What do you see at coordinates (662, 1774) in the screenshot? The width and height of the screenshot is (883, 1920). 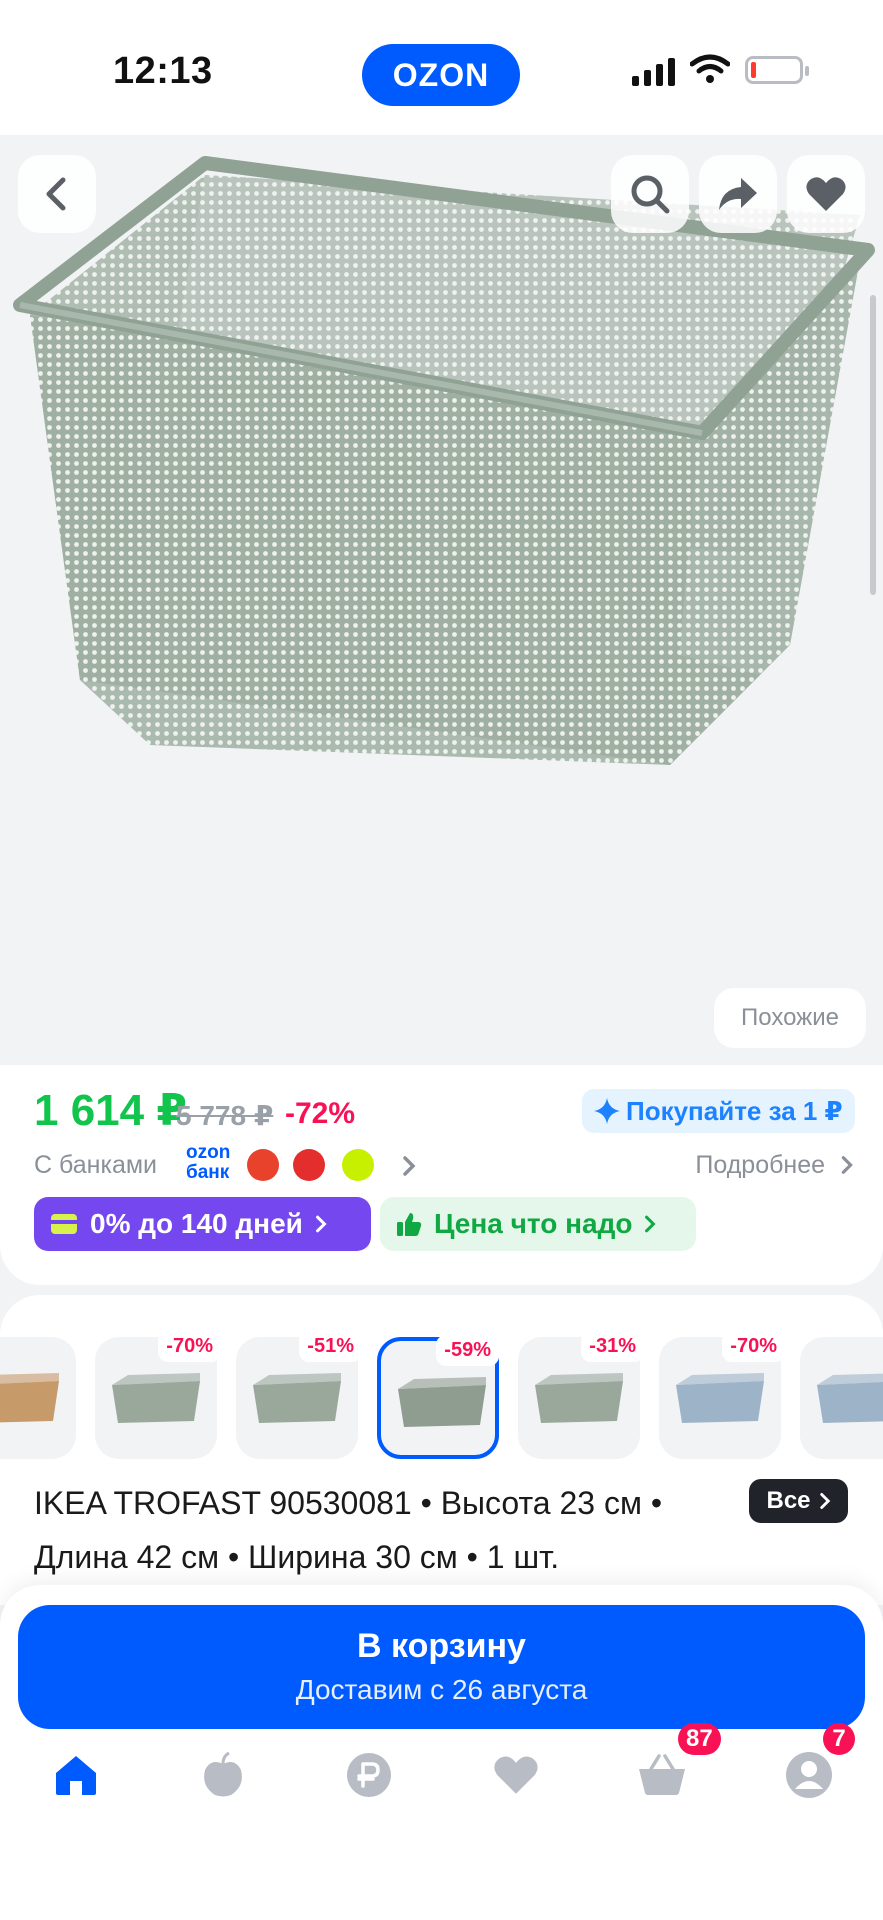 I see `basket-icon` at bounding box center [662, 1774].